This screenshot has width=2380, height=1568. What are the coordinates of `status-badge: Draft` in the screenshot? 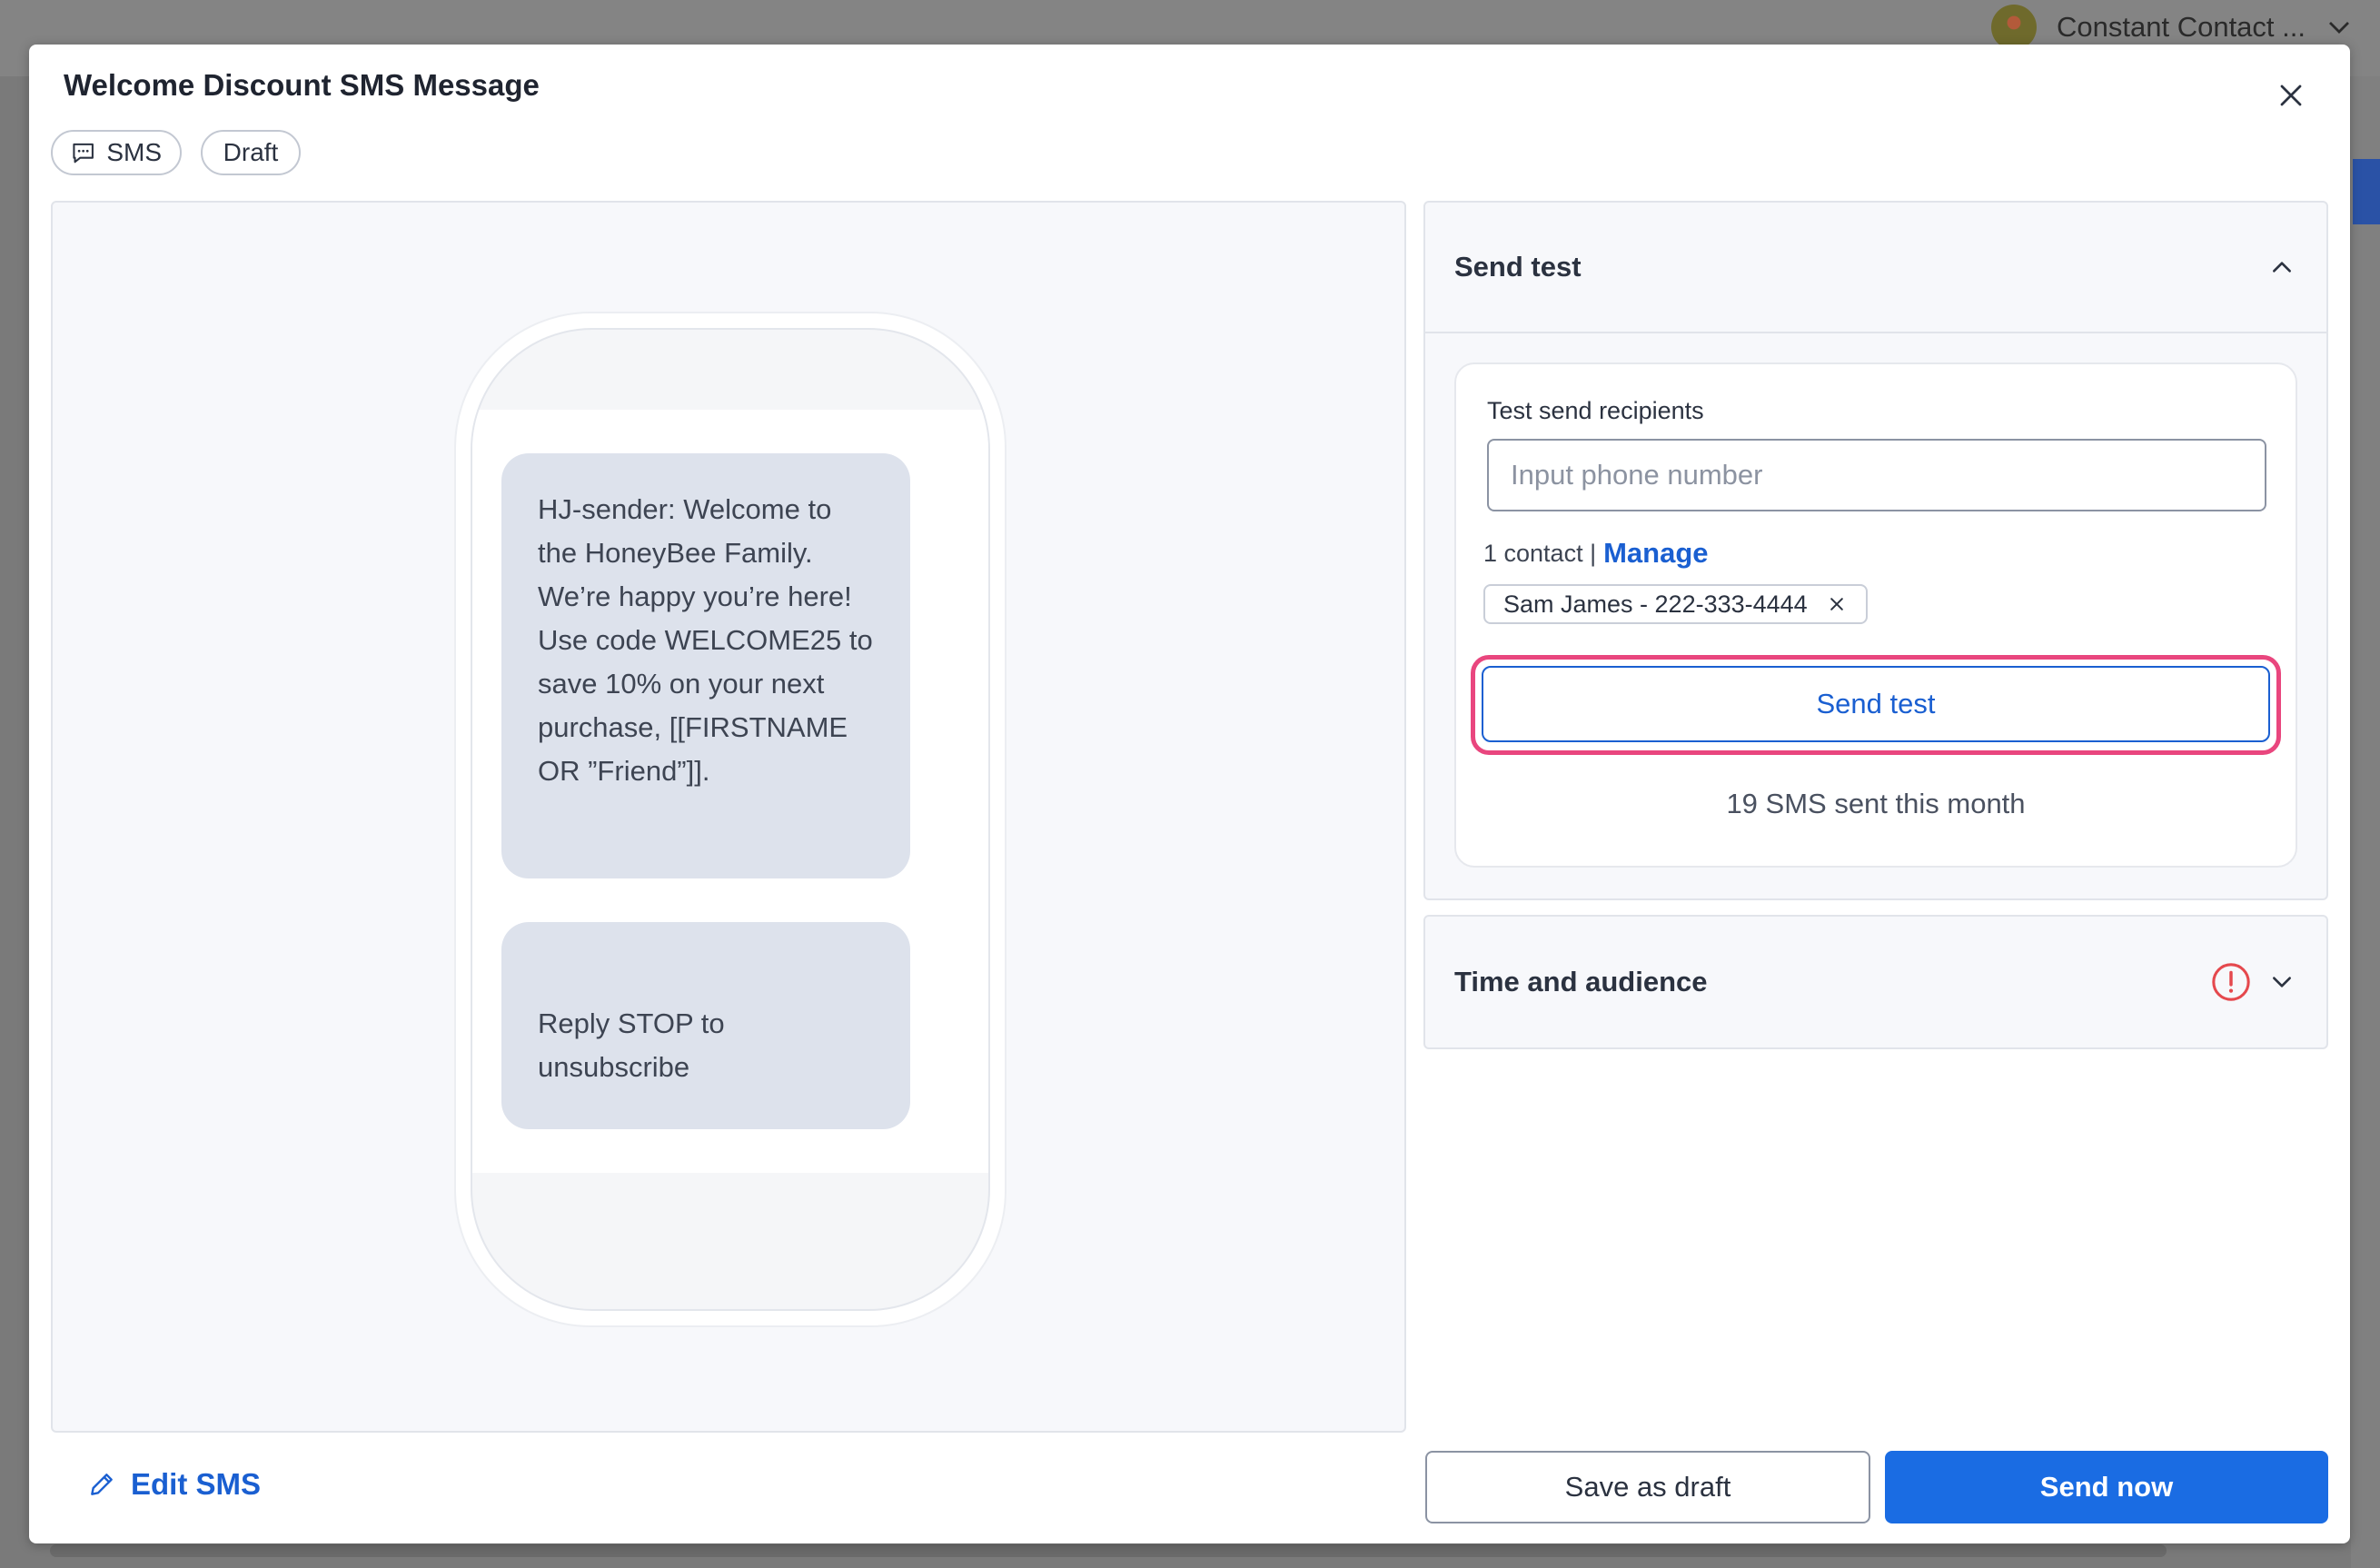 It's located at (251, 152).